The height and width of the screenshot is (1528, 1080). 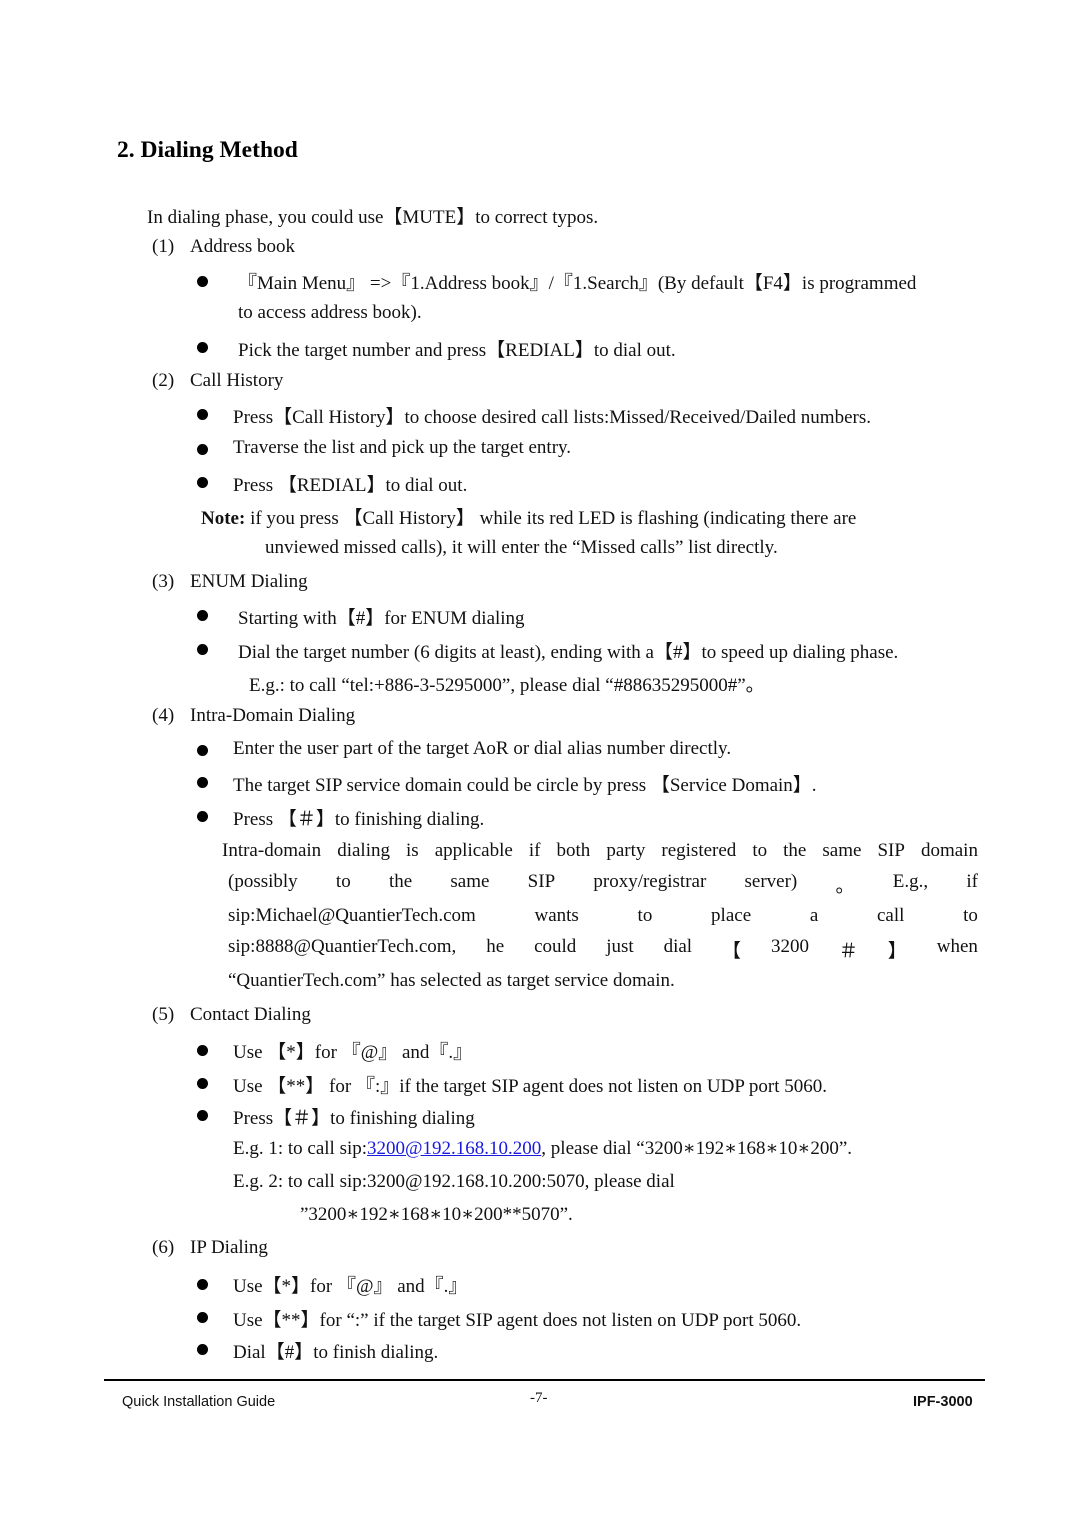 What do you see at coordinates (354, 1118) in the screenshot?
I see `list-item: Press【＃】to finishing dialing` at bounding box center [354, 1118].